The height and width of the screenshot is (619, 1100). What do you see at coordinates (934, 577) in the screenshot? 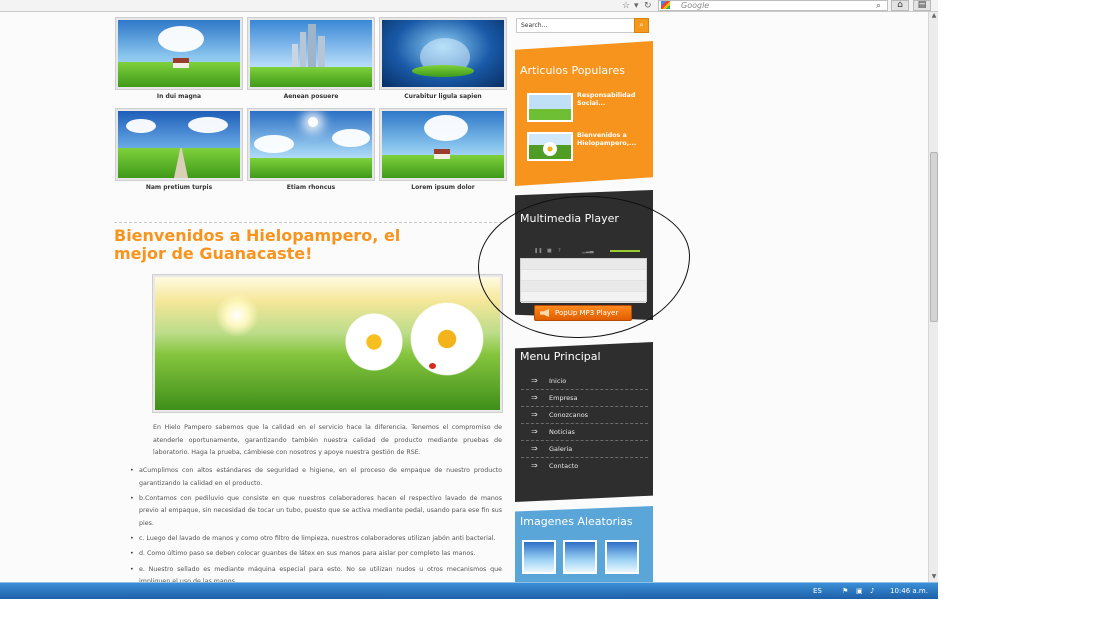
I see `scroll-down-icon: ▼` at bounding box center [934, 577].